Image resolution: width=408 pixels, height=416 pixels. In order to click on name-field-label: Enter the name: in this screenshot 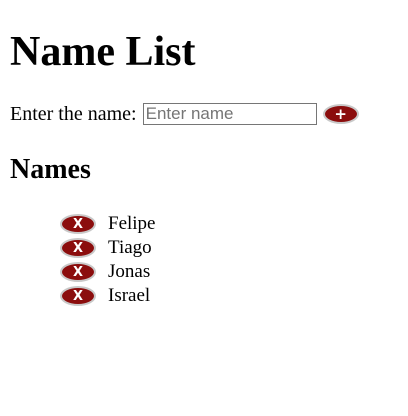, I will do `click(73, 114)`.